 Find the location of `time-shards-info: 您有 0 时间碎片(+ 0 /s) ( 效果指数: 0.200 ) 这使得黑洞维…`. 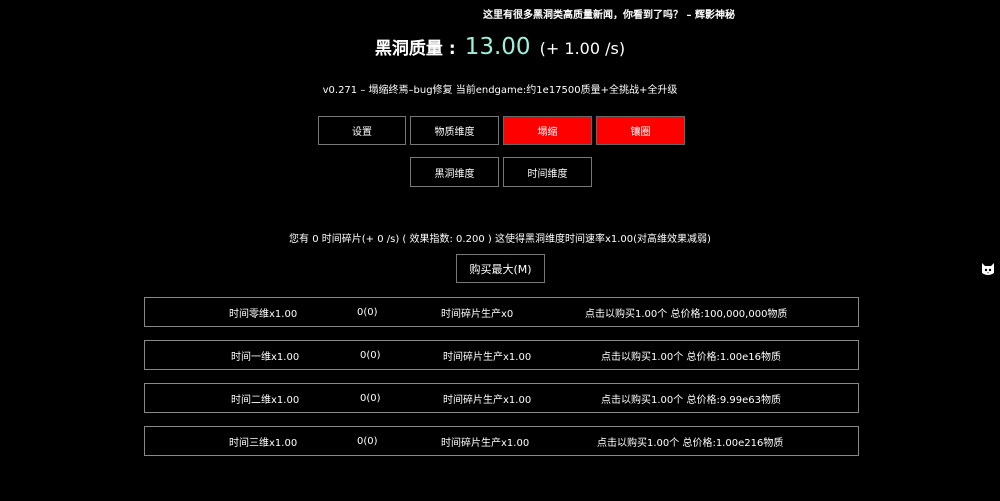

time-shards-info: 您有 0 时间碎片(+ 0 /s) ( 效果指数: 0.200 ) 这使得黑洞维… is located at coordinates (500, 239).